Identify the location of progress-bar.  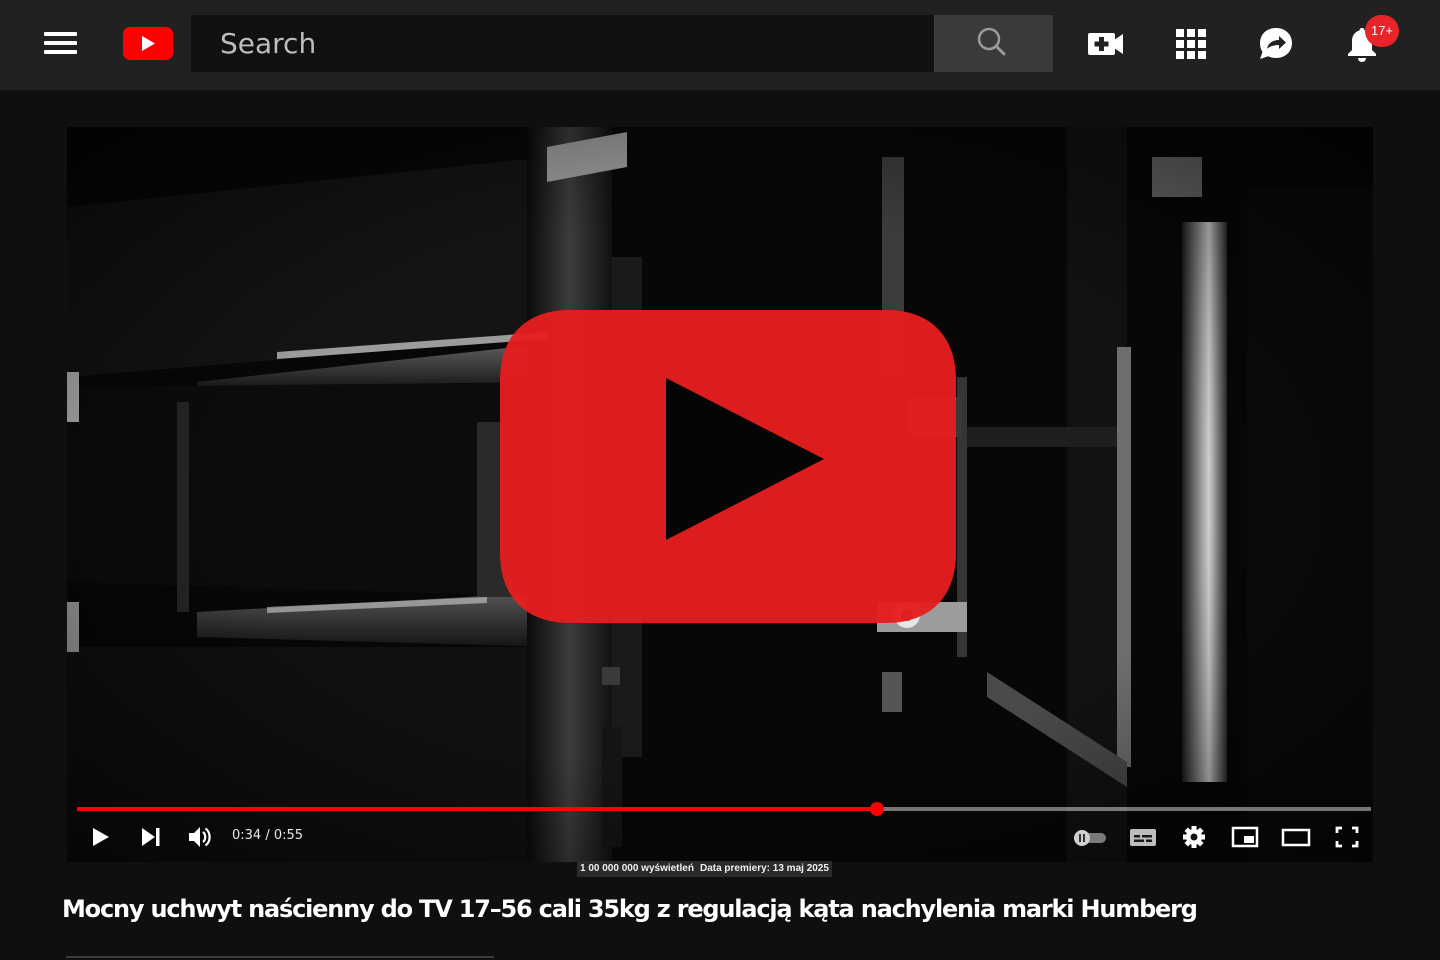
(724, 809).